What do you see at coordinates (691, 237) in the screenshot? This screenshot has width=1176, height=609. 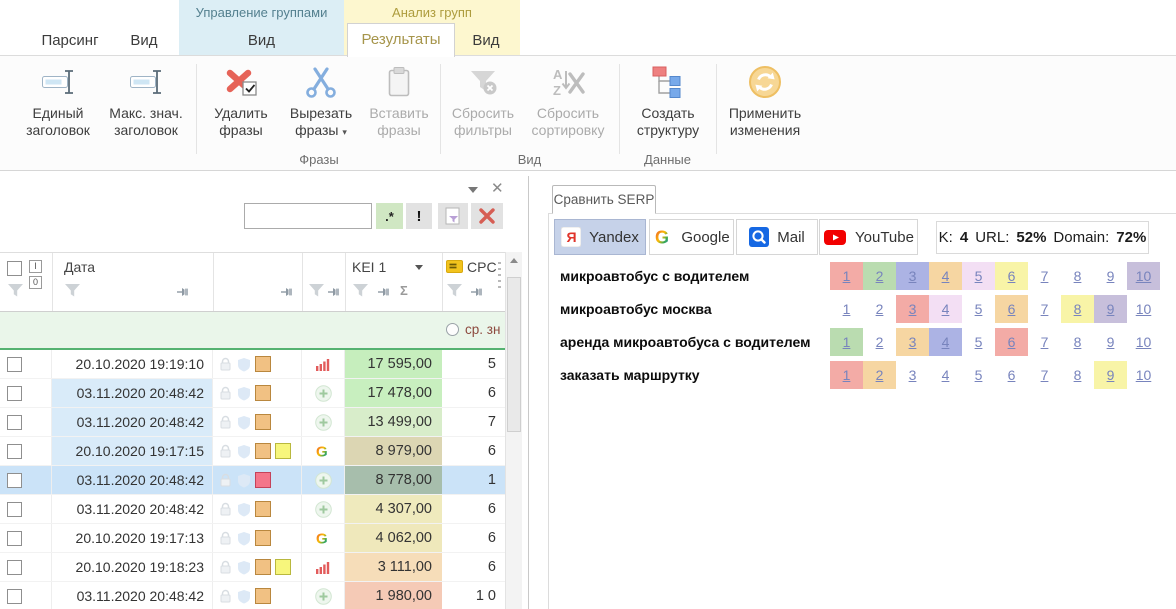 I see `engine-button-google: G Google` at bounding box center [691, 237].